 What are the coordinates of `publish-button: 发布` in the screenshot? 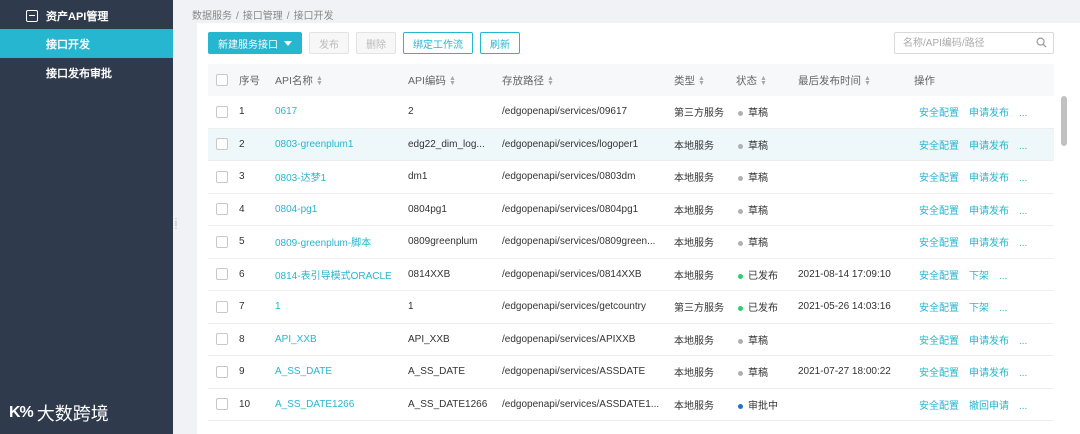 It's located at (329, 43).